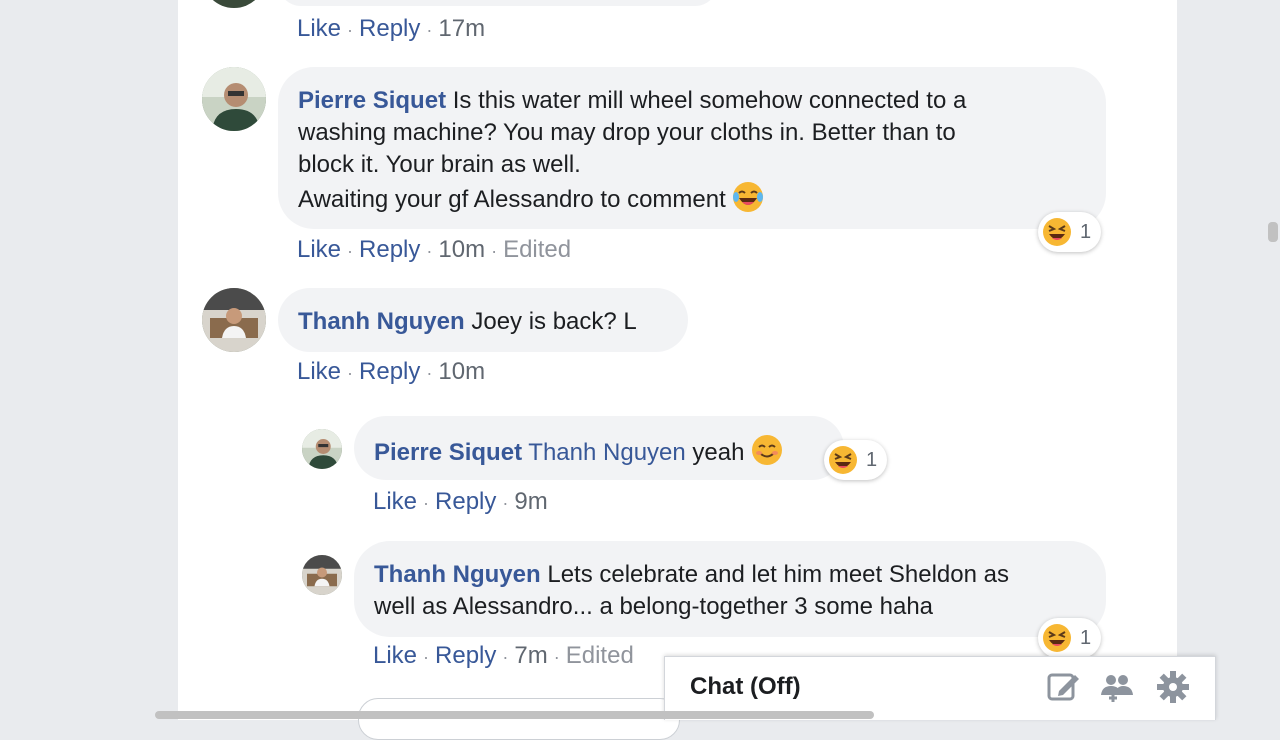 This screenshot has height=740, width=1280. Describe the element at coordinates (767, 450) in the screenshot. I see `smiling-emoji` at that location.